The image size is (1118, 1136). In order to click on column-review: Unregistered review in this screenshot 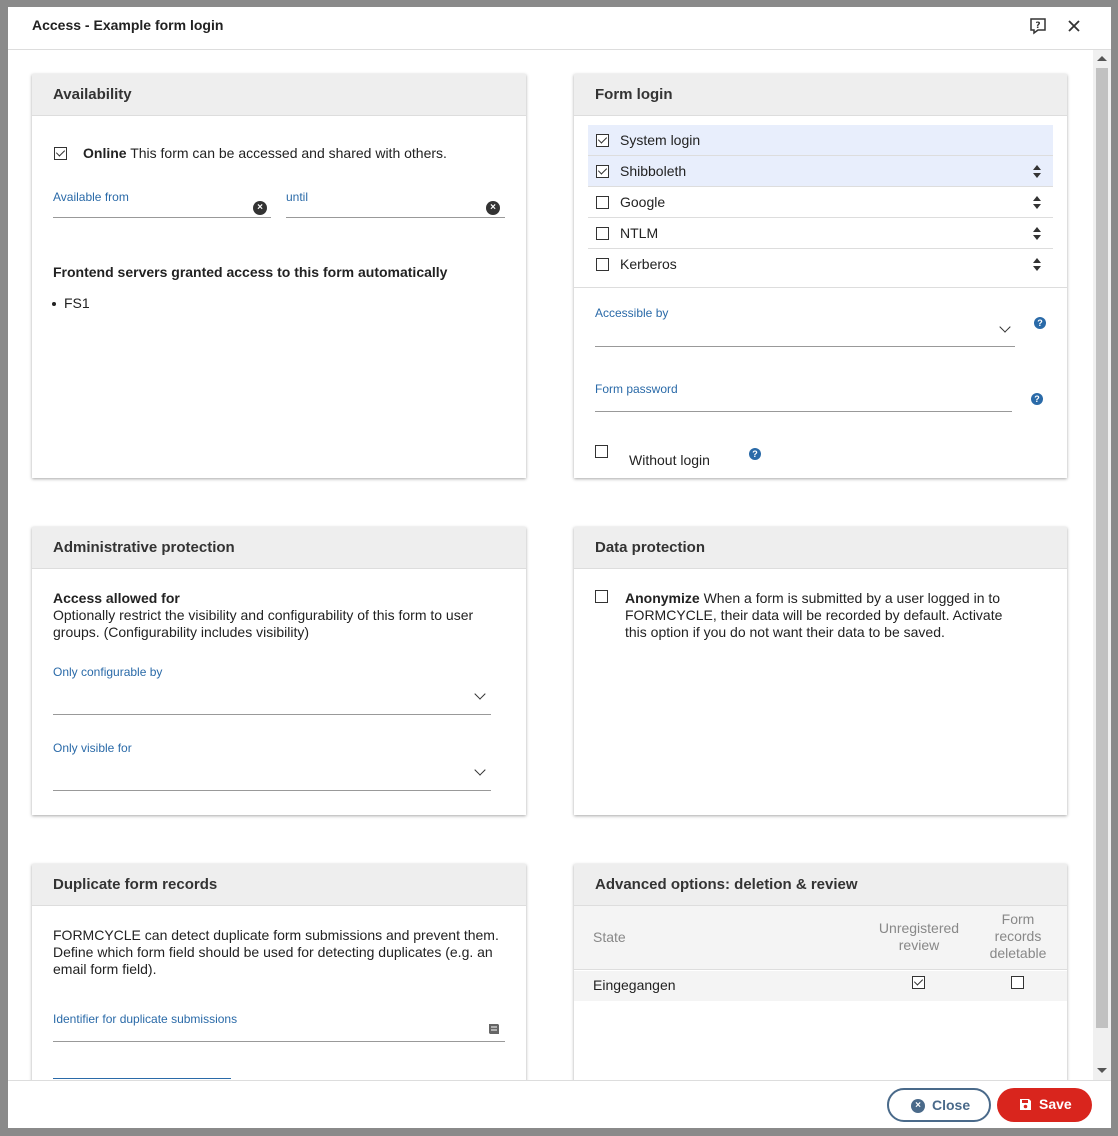, I will do `click(919, 937)`.